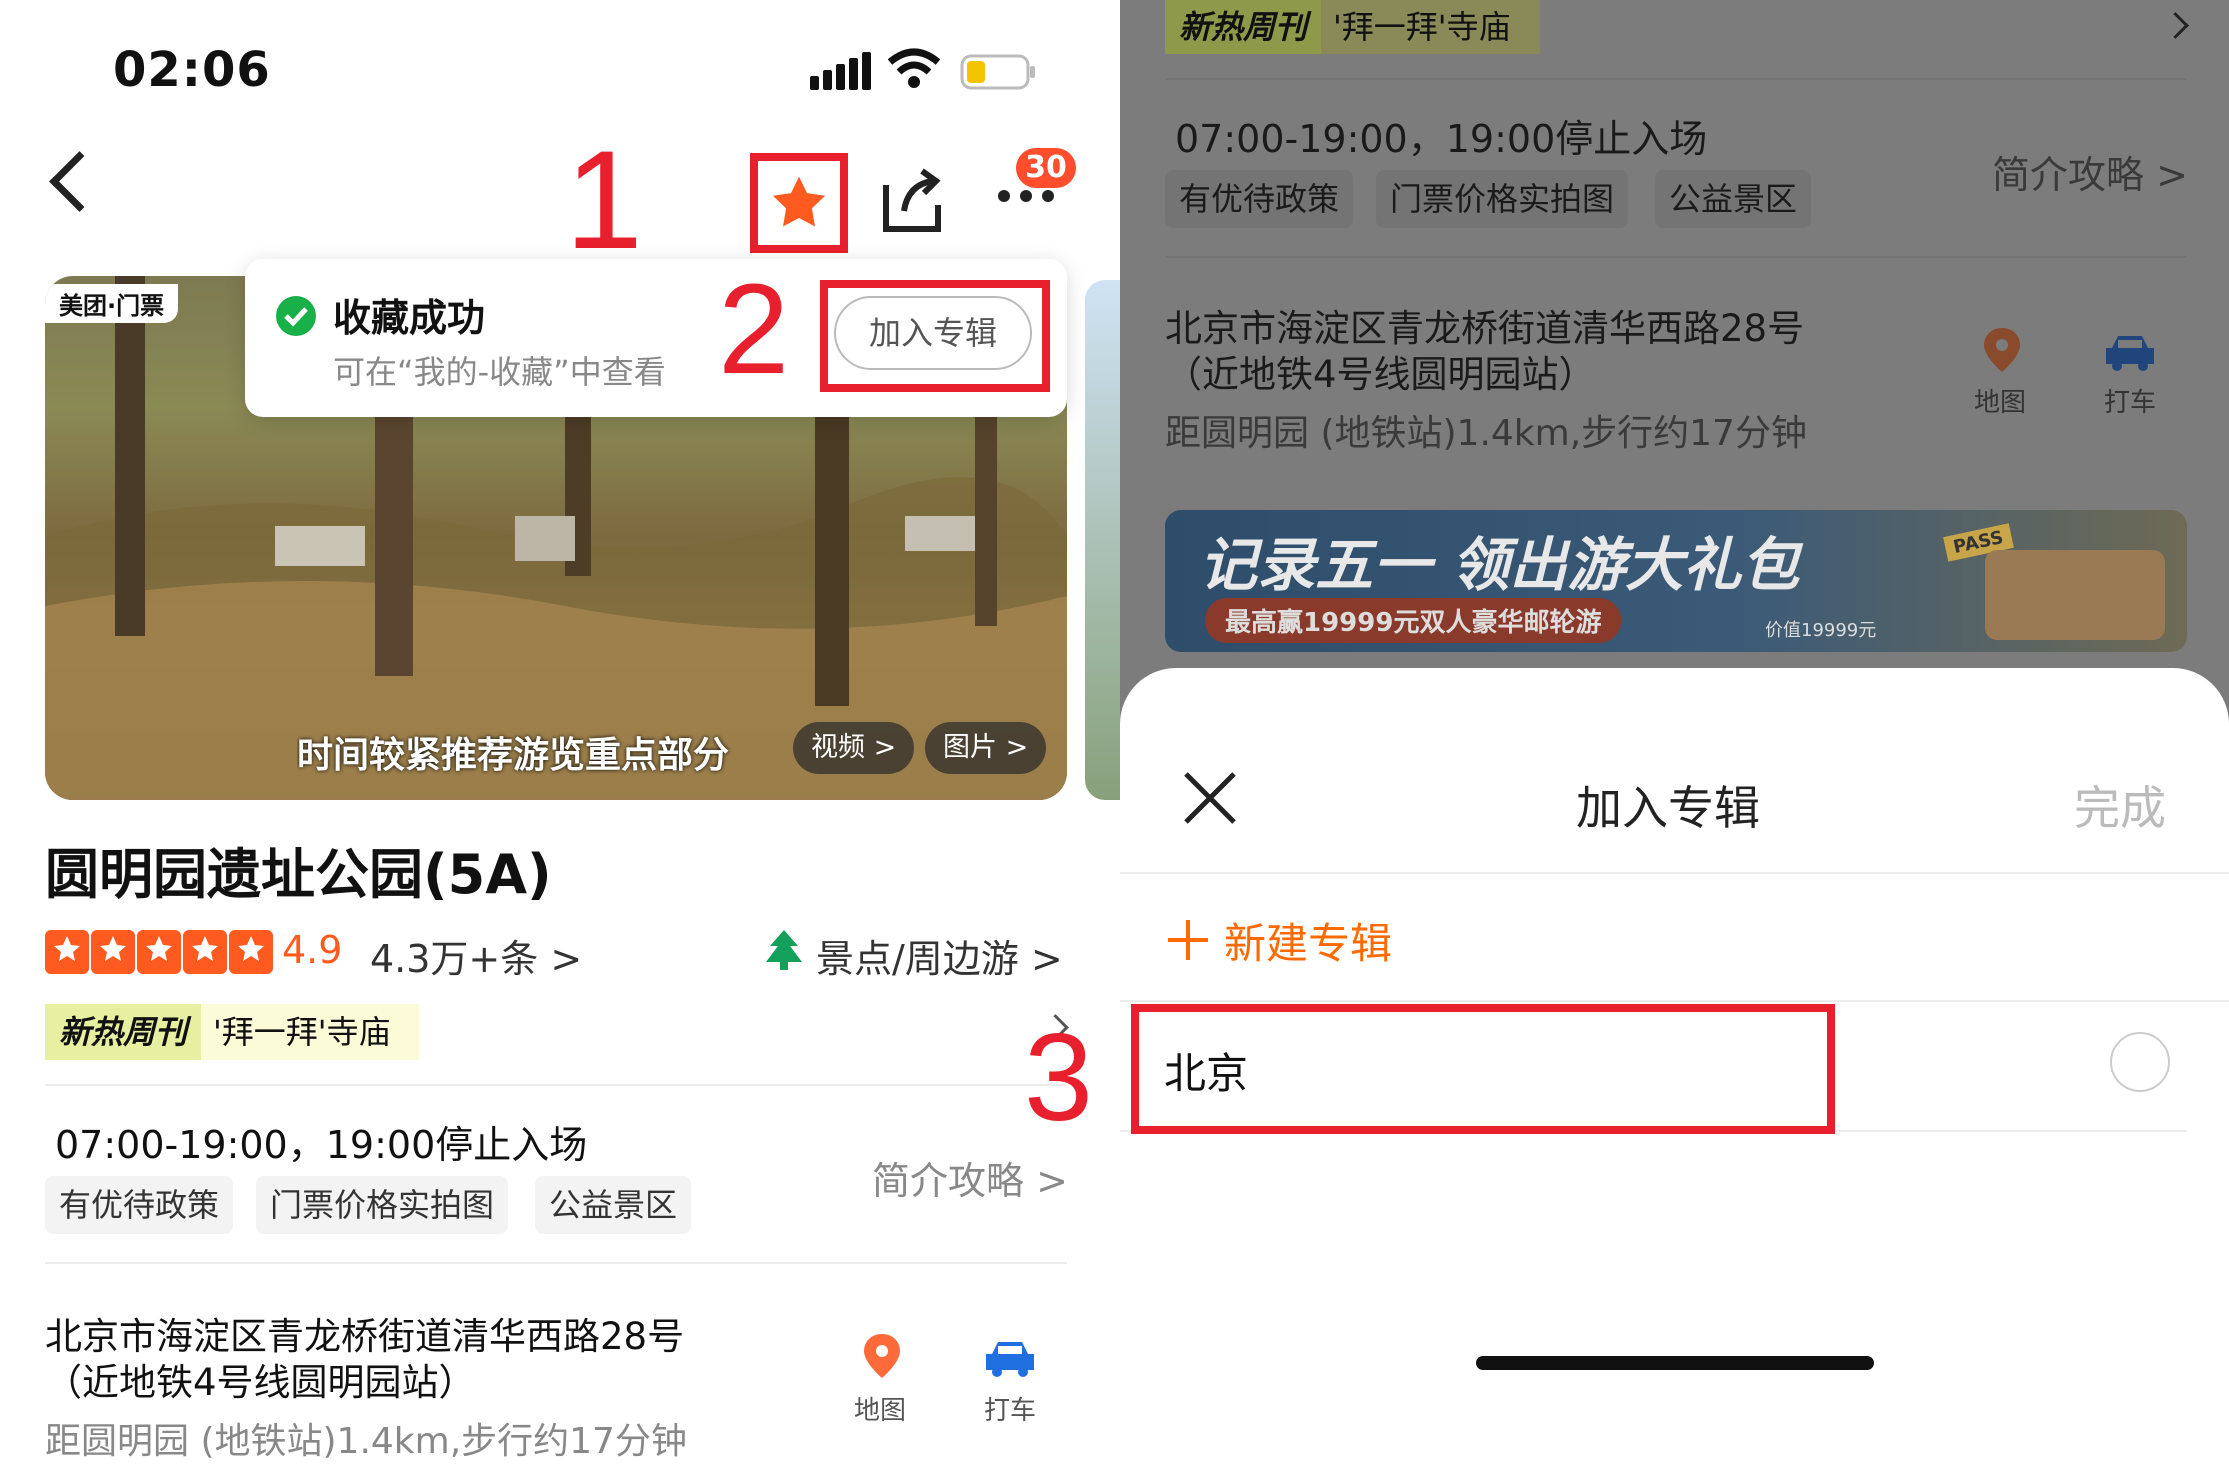 Image resolution: width=2229 pixels, height=1483 pixels. Describe the element at coordinates (1675, 1363) in the screenshot. I see `home-indicator` at that location.